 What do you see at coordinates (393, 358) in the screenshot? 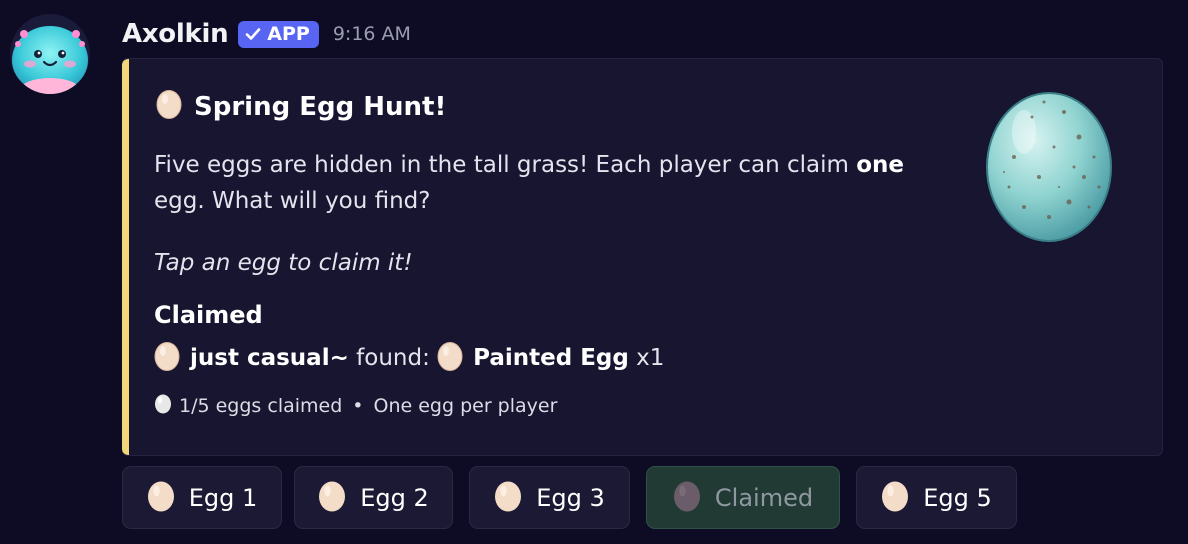
I see `claim-found-text: found:` at bounding box center [393, 358].